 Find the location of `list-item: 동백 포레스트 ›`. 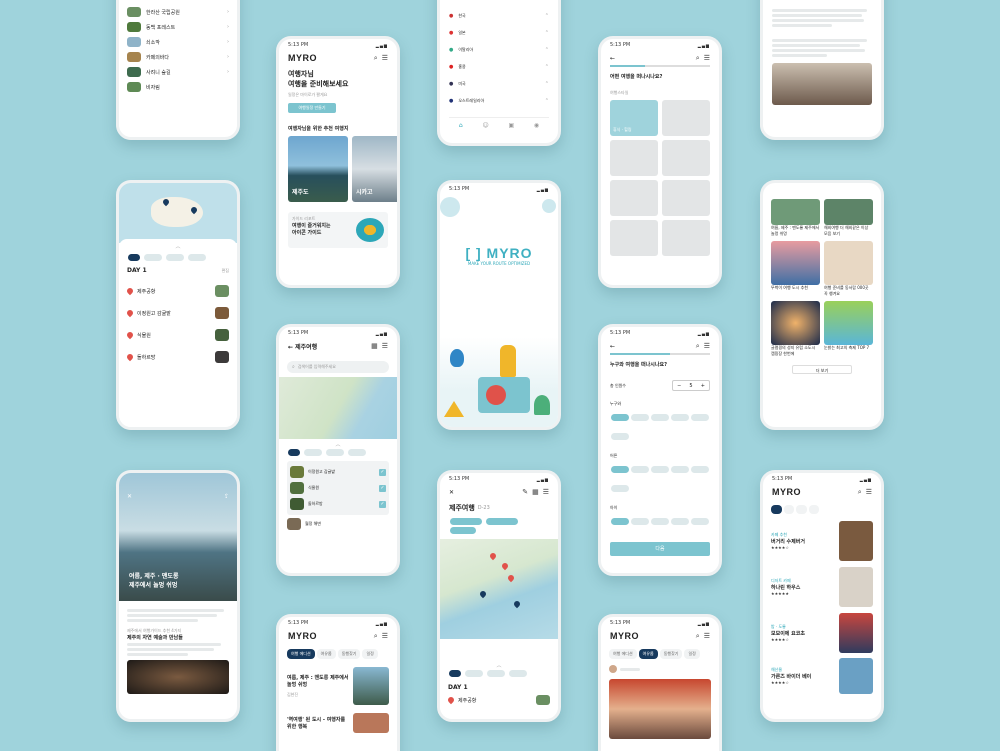

list-item: 동백 포레스트 › is located at coordinates (178, 27).